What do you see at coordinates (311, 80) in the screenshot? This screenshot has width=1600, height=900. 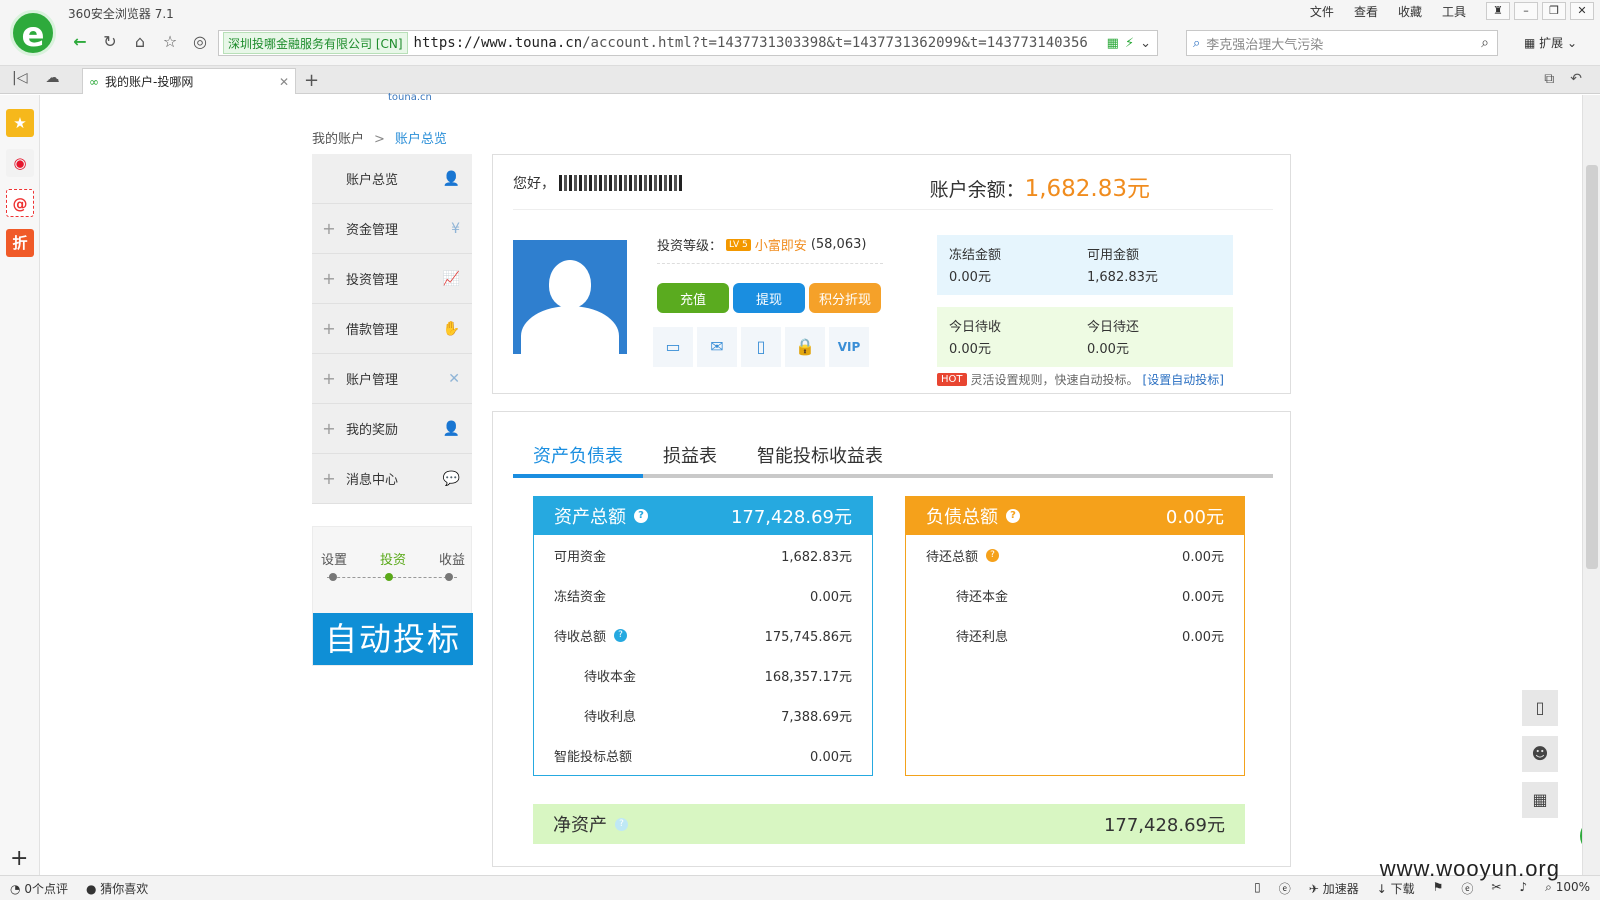 I see `new-tab-icon: +` at bounding box center [311, 80].